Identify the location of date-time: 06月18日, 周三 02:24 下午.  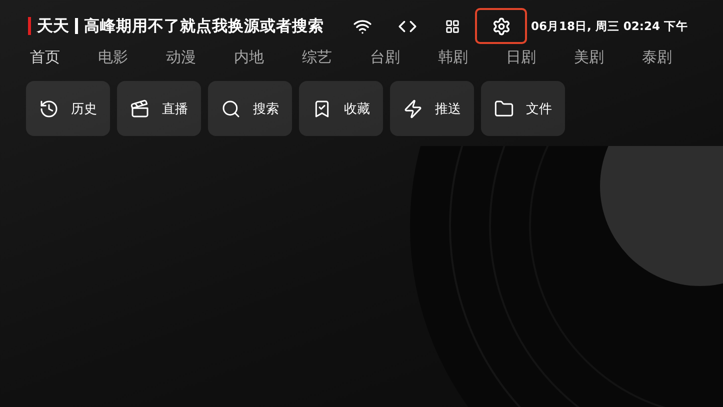
(609, 26).